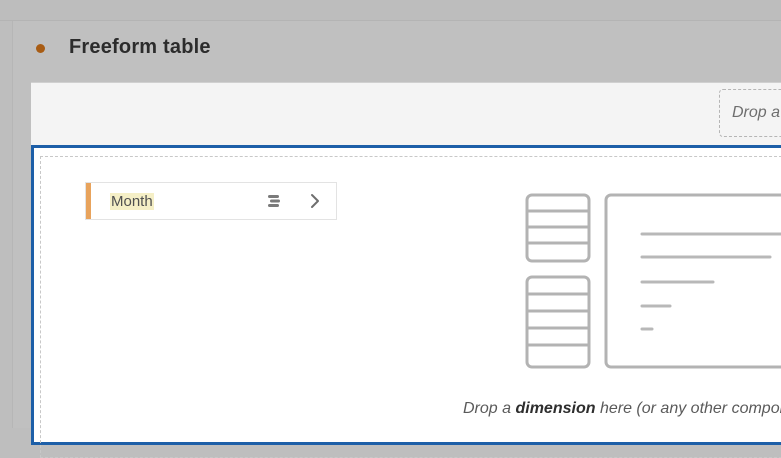 This screenshot has width=781, height=458. What do you see at coordinates (315, 201) in the screenshot?
I see `chevron-right-icon` at bounding box center [315, 201].